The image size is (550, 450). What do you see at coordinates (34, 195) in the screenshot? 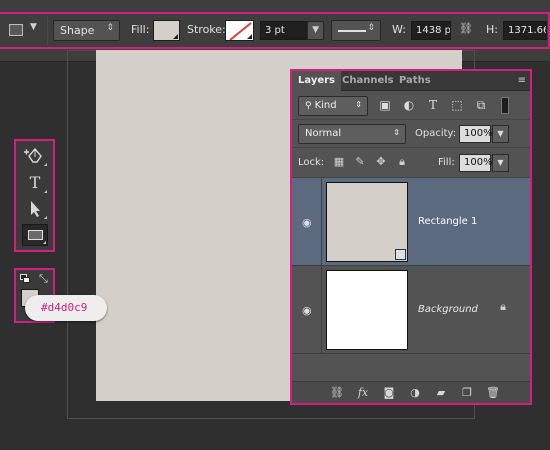
I see `tools-panel: T` at bounding box center [34, 195].